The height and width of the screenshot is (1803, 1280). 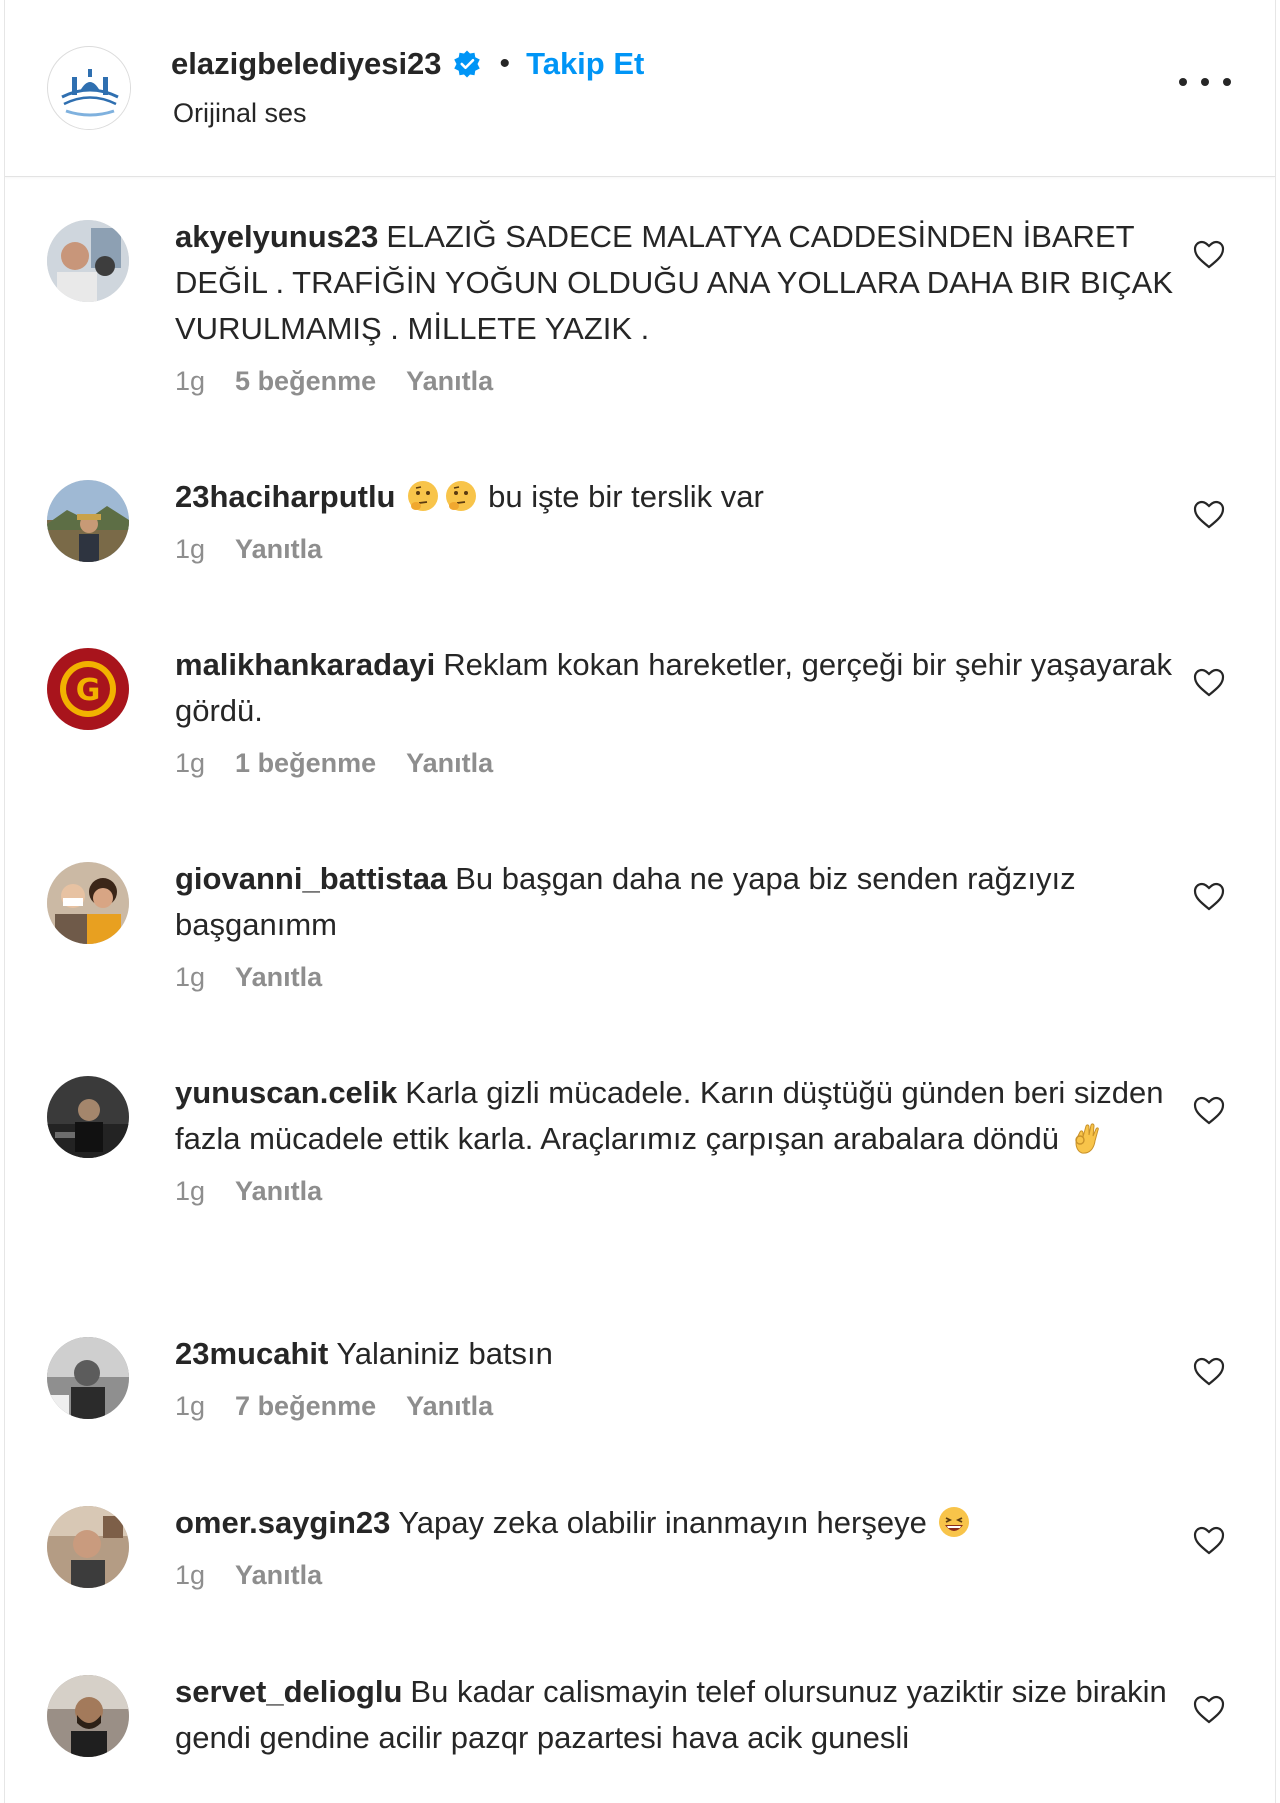 What do you see at coordinates (288, 1691) in the screenshot?
I see `comment-username: servet_delioglu` at bounding box center [288, 1691].